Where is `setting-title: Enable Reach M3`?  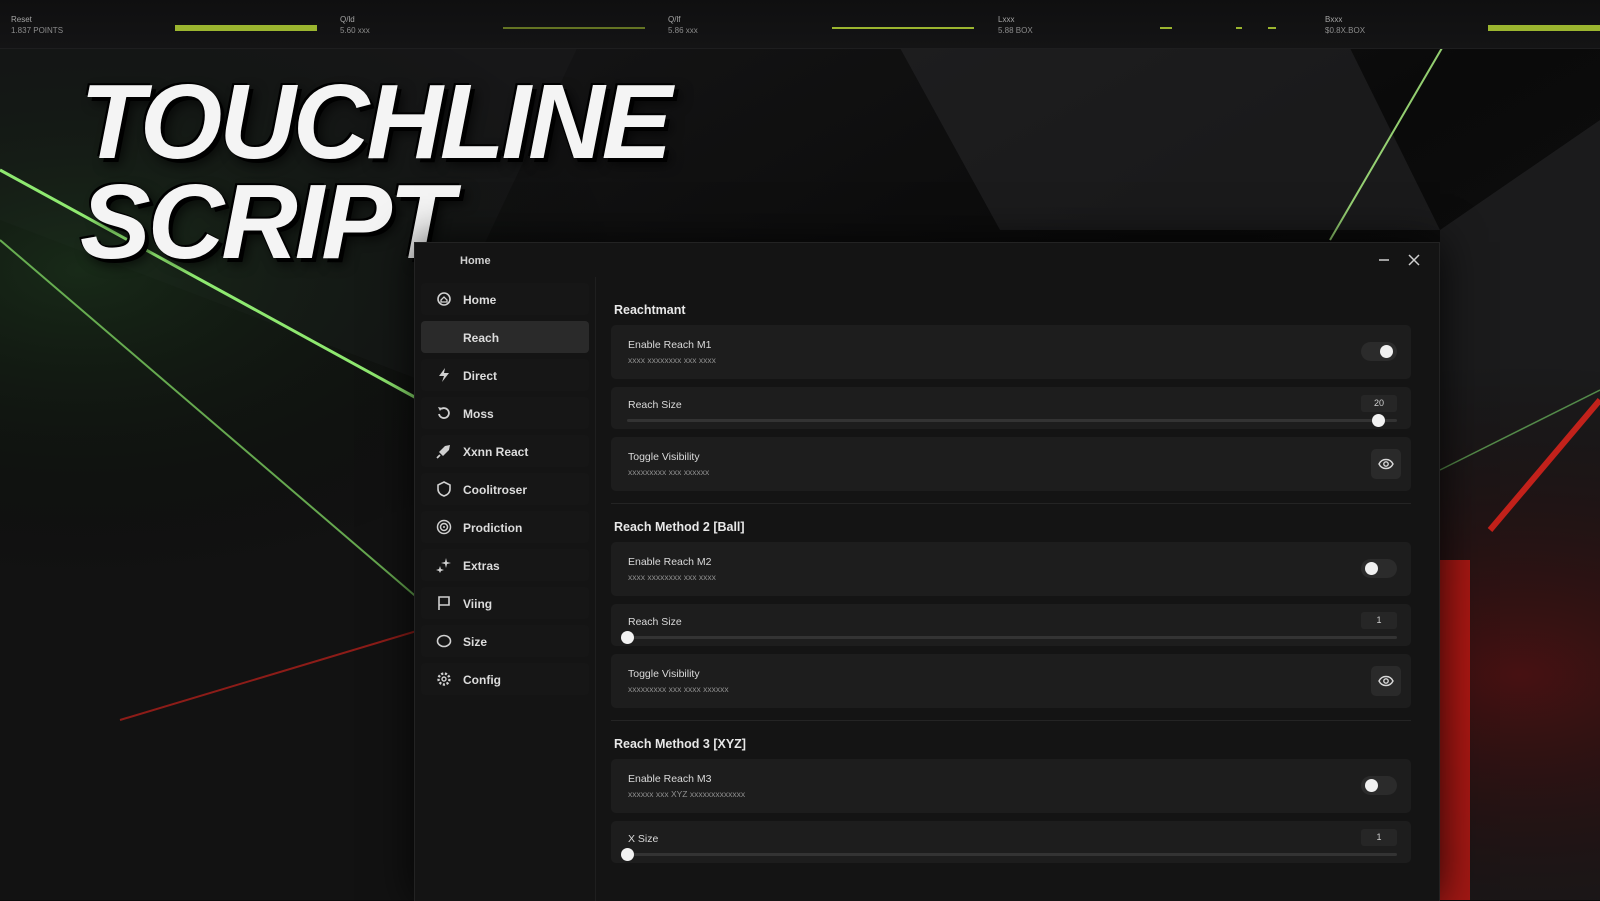
setting-title: Enable Reach M3 is located at coordinates (670, 779).